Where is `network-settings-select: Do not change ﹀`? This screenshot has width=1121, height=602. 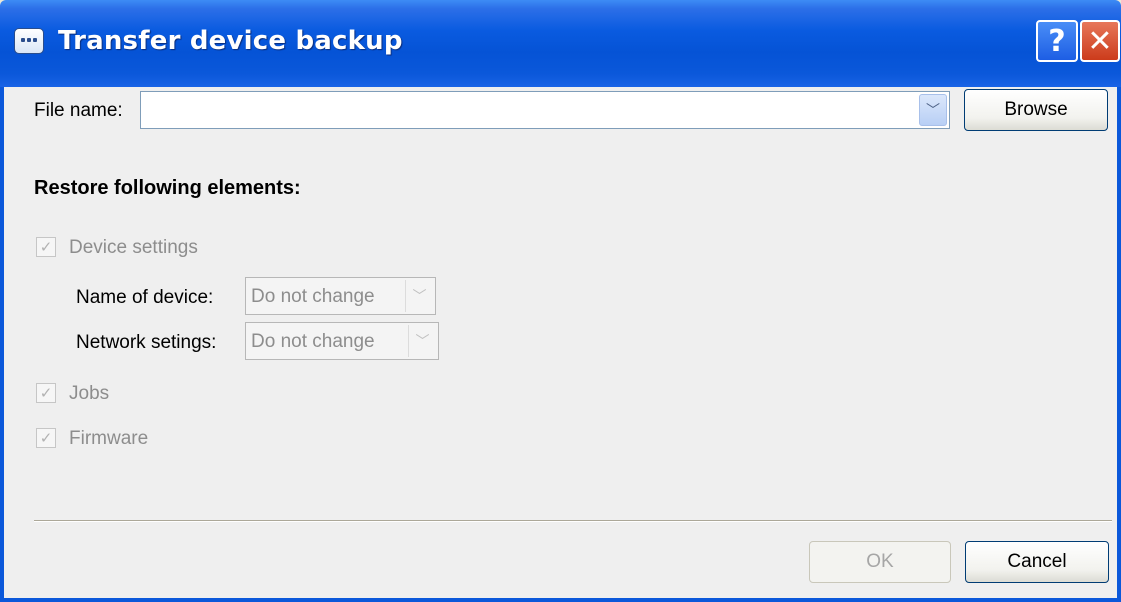
network-settings-select: Do not change ﹀ is located at coordinates (342, 341).